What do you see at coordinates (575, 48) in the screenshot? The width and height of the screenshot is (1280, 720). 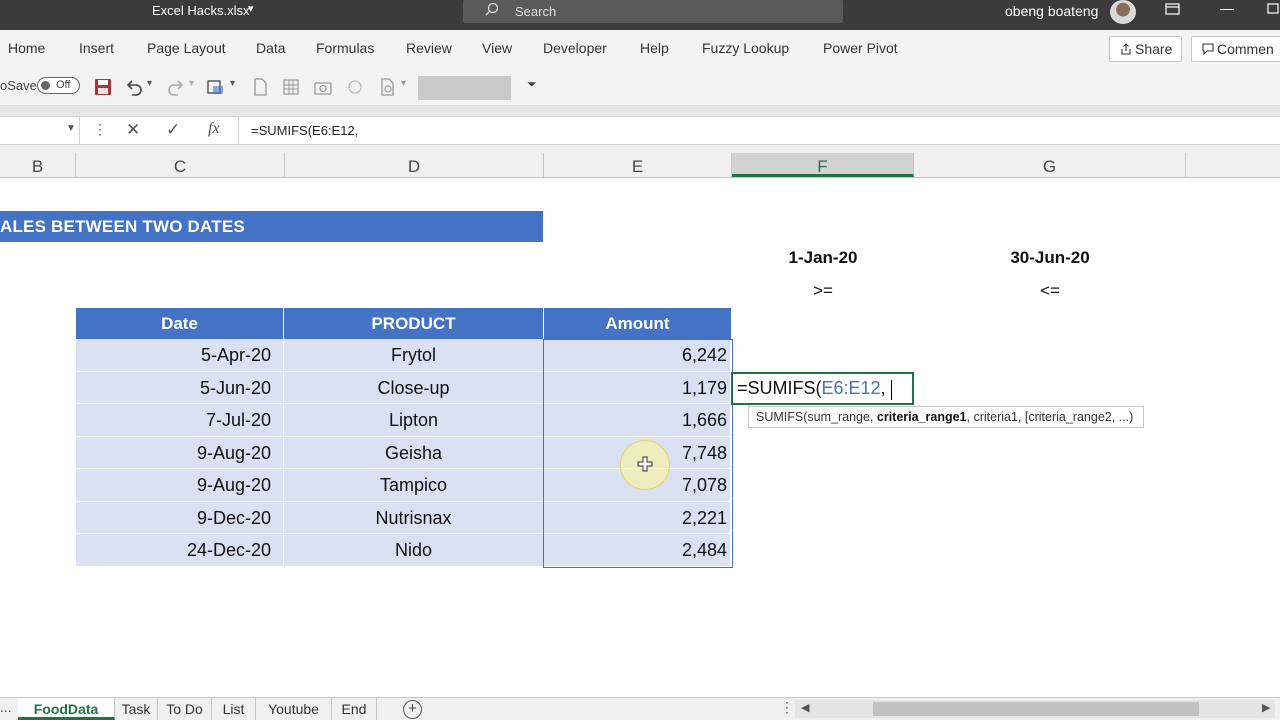 I see `tab-developer: Developer` at bounding box center [575, 48].